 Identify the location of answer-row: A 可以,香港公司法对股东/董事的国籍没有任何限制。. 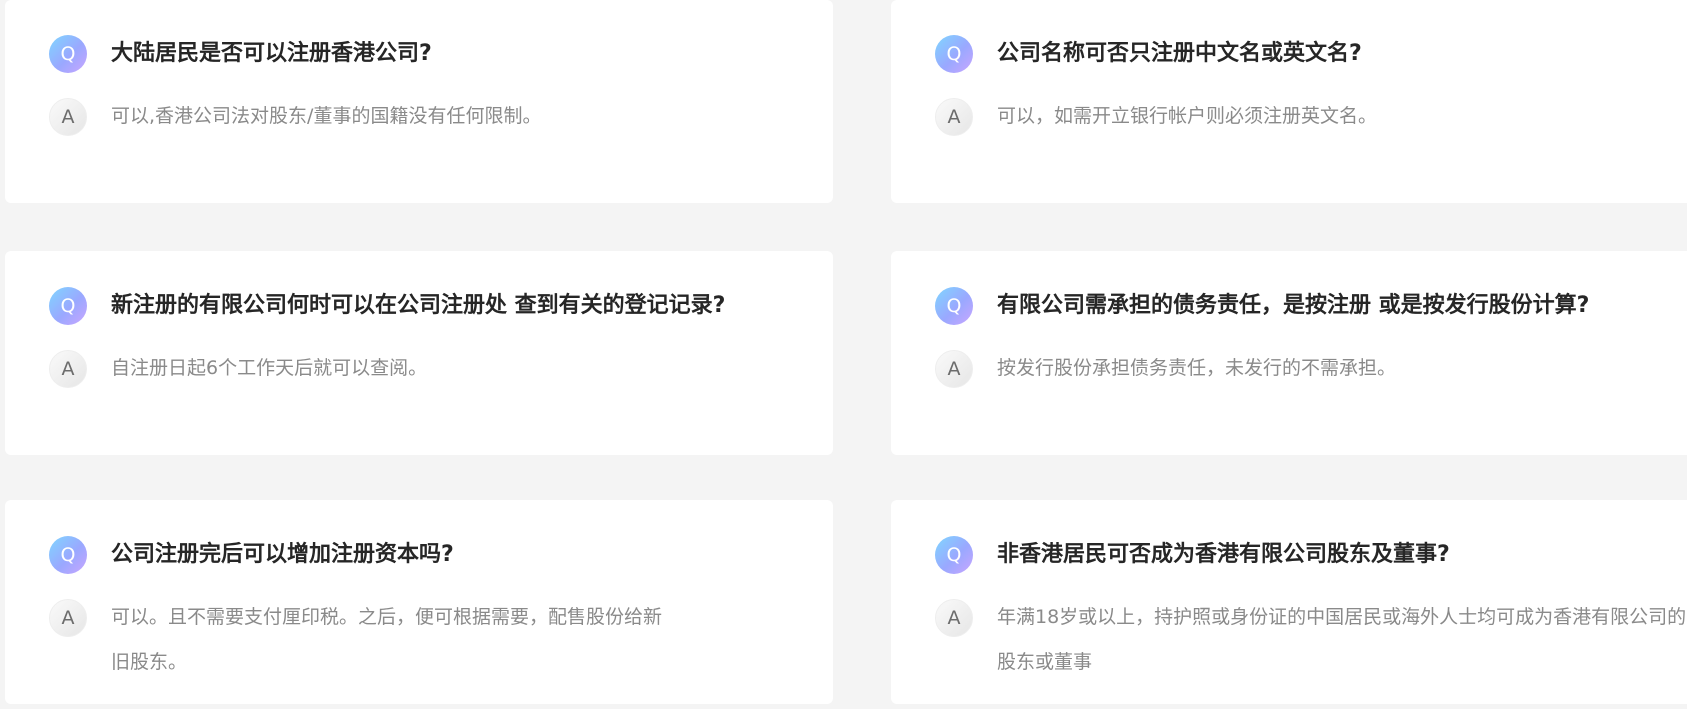
(430, 118).